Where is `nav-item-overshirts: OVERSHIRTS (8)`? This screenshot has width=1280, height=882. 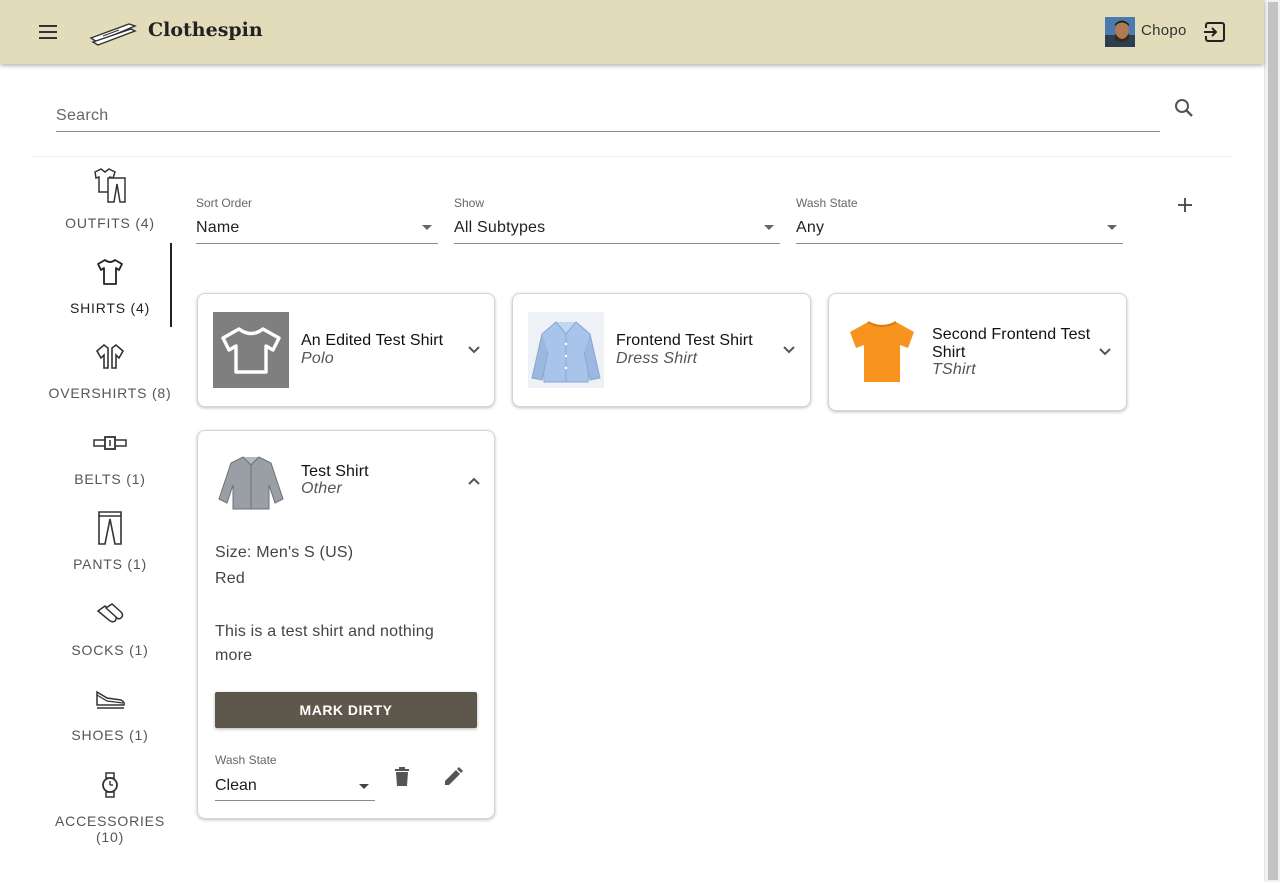
nav-item-overshirts: OVERSHIRTS (8) is located at coordinates (110, 372).